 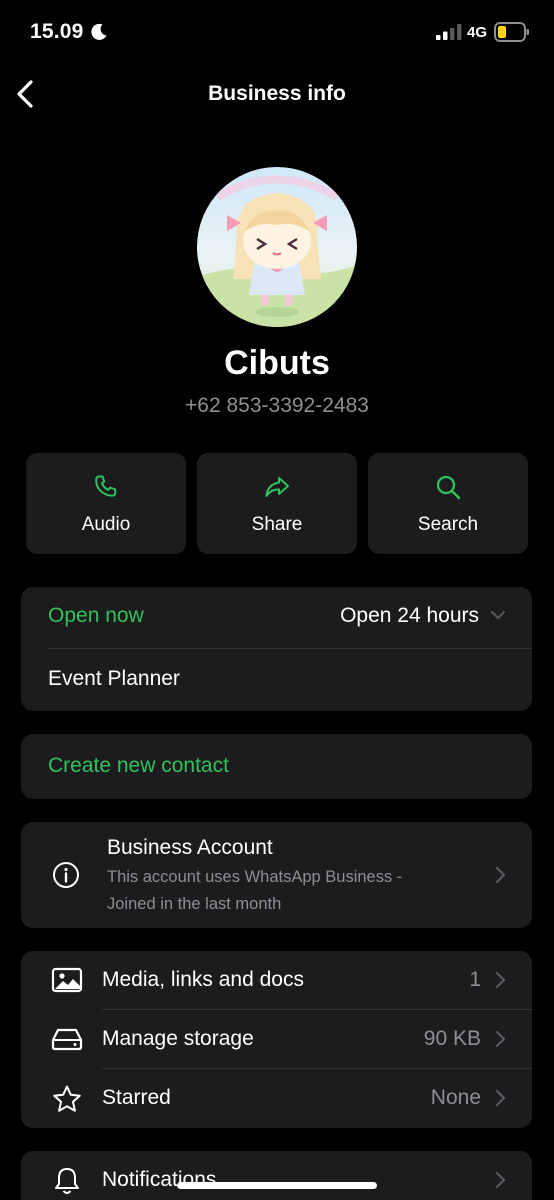 I want to click on avatar, so click(x=277, y=247).